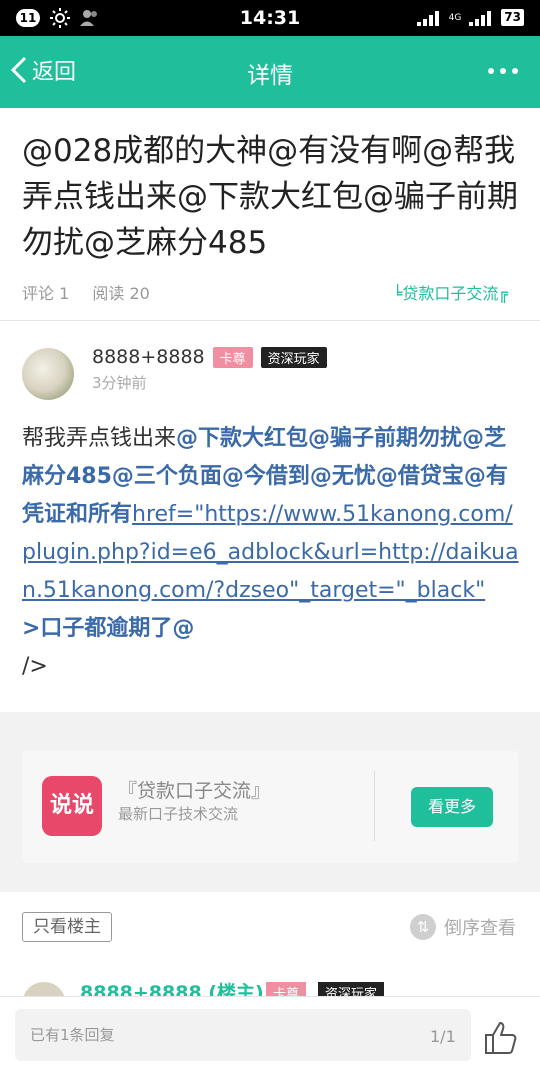  I want to click on body-tail: />, so click(35, 666).